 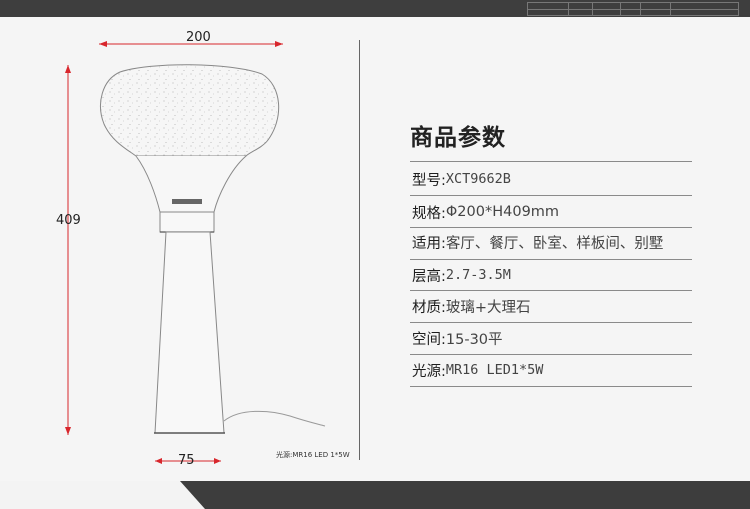 I want to click on spec-key: 规格:, so click(x=429, y=213).